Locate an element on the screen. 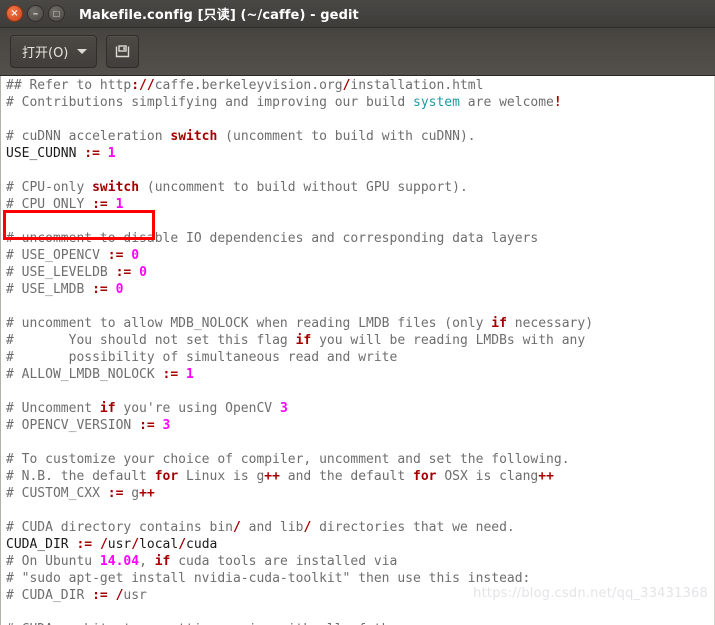 This screenshot has width=715, height=625. code-line: # USE_LEVELDB := 0 is located at coordinates (76, 272).